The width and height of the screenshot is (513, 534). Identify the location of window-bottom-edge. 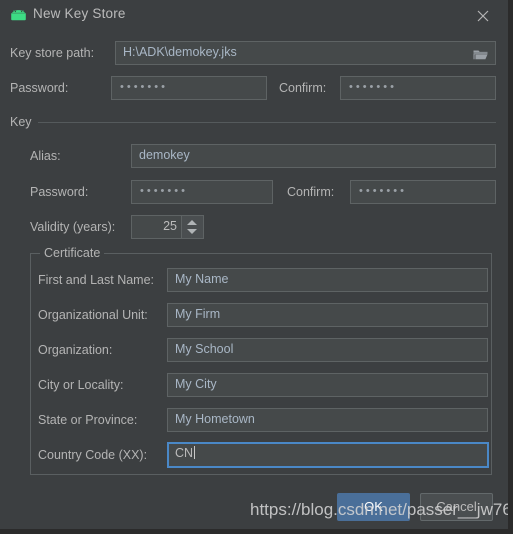
(256, 531).